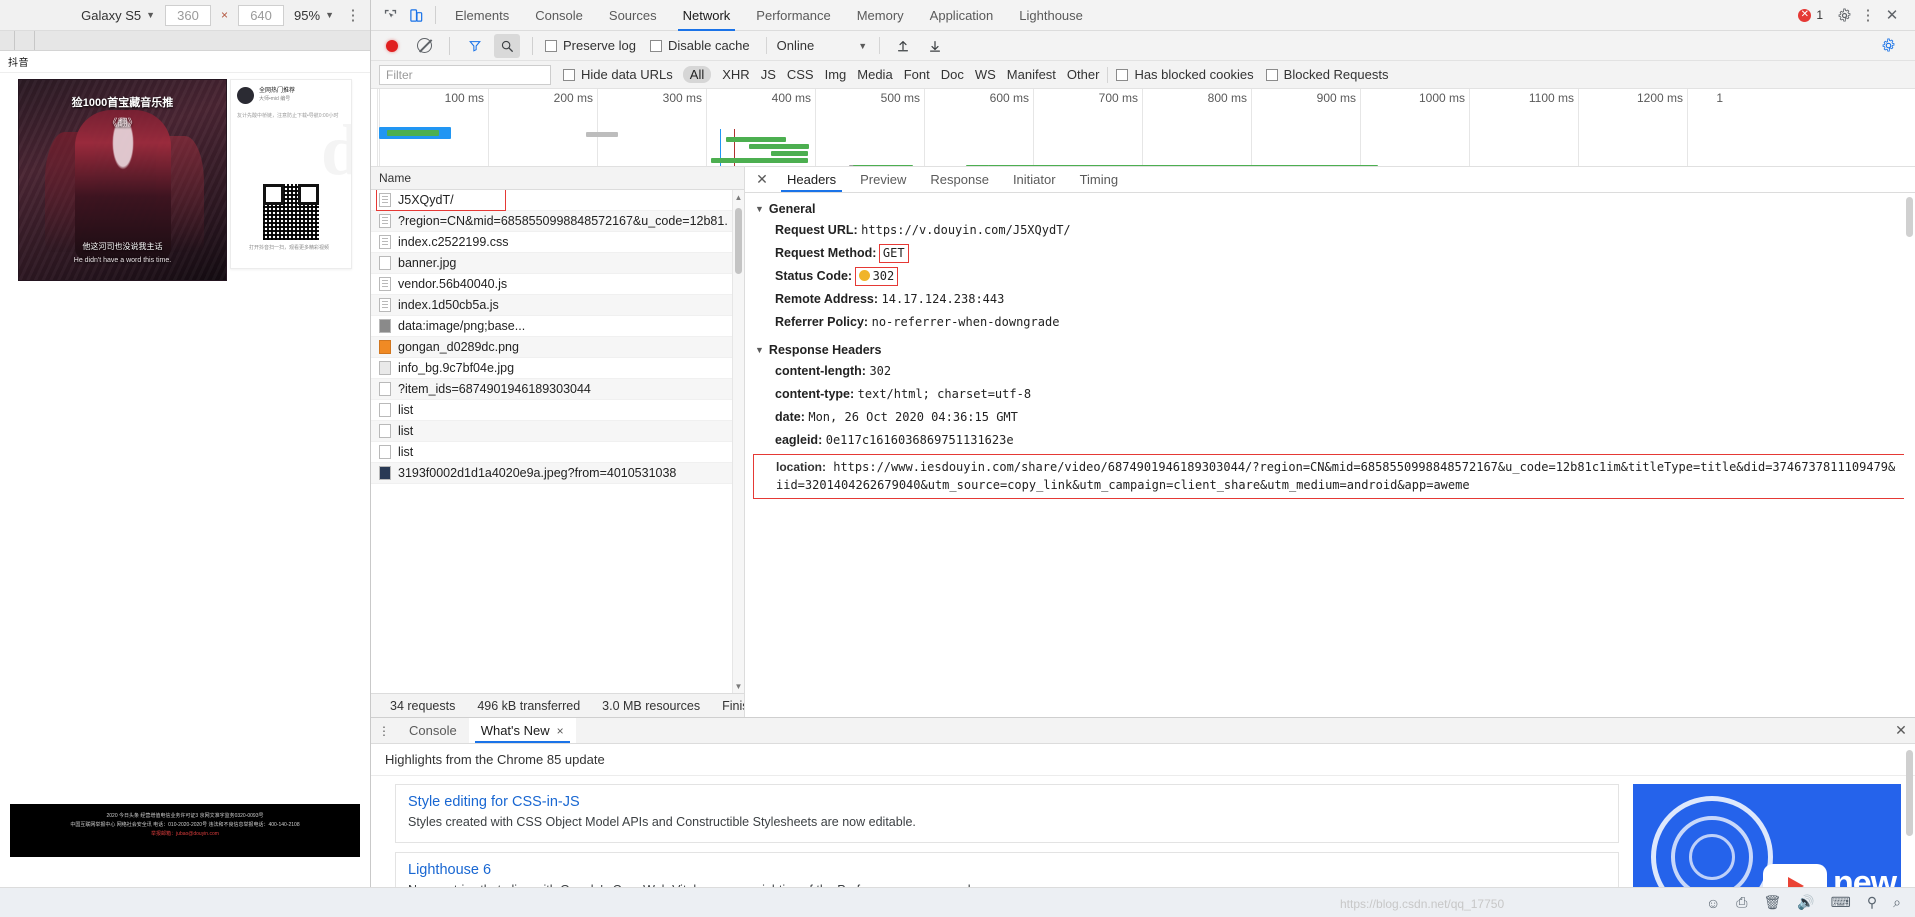  Describe the element at coordinates (697, 74) in the screenshot. I see `filter-type-all: All` at that location.